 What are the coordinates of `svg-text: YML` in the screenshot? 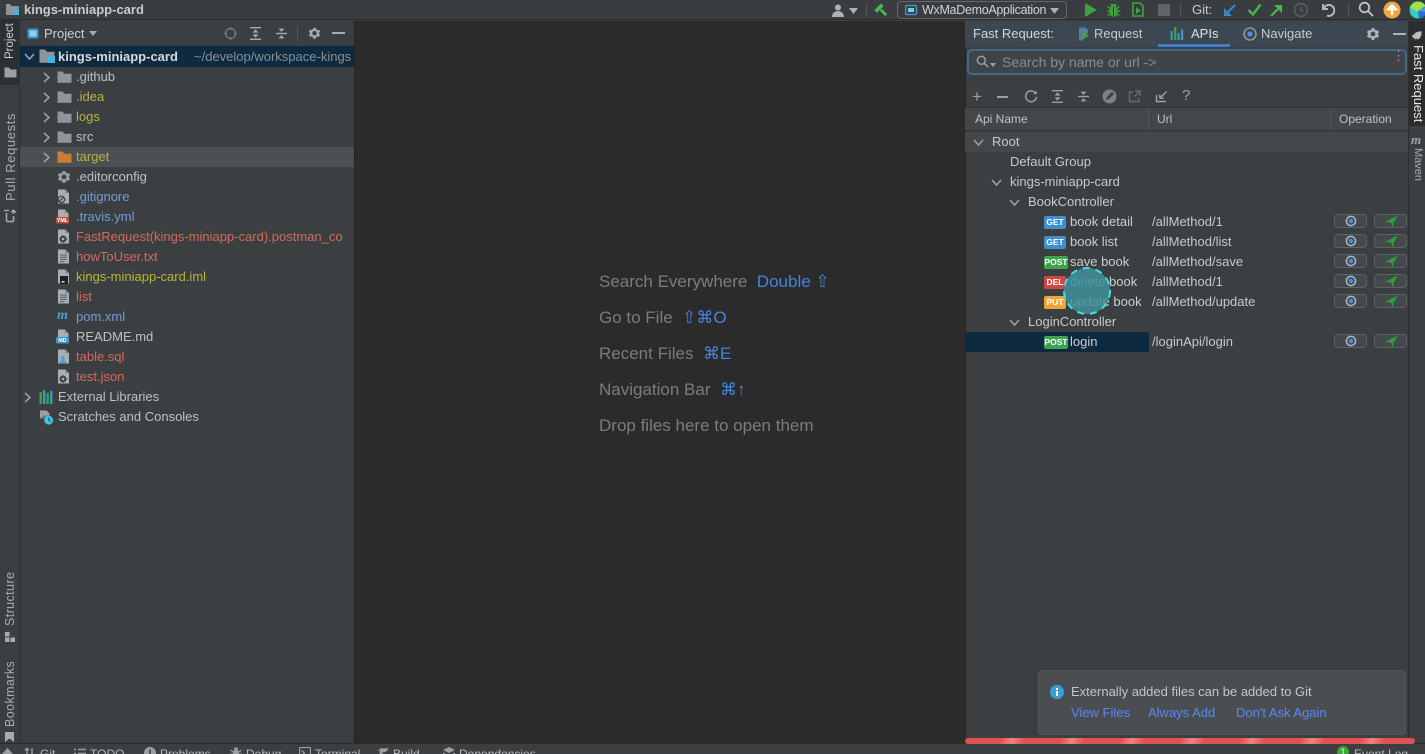 It's located at (63, 221).